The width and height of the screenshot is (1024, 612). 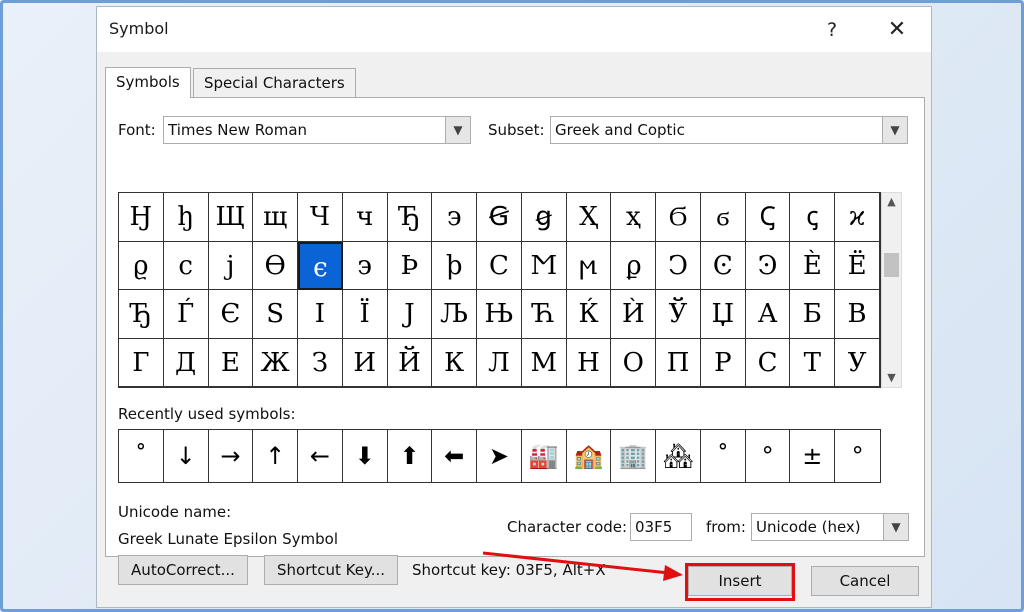 What do you see at coordinates (410, 314) in the screenshot?
I see `symbol-cell: Ј` at bounding box center [410, 314].